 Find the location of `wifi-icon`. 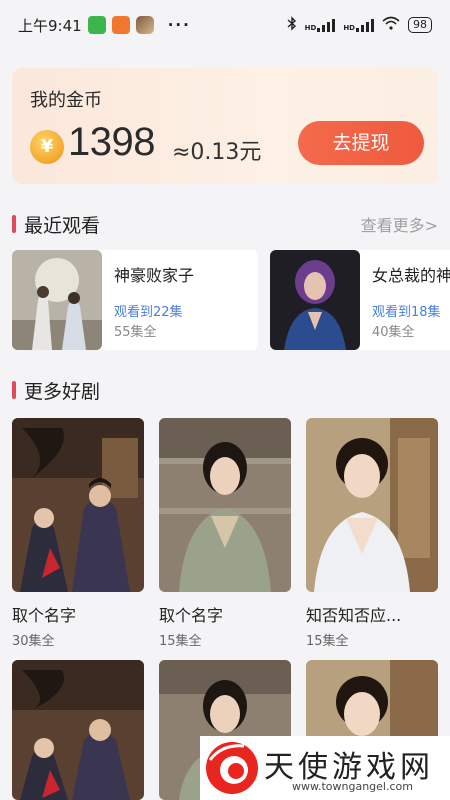

wifi-icon is located at coordinates (391, 25).